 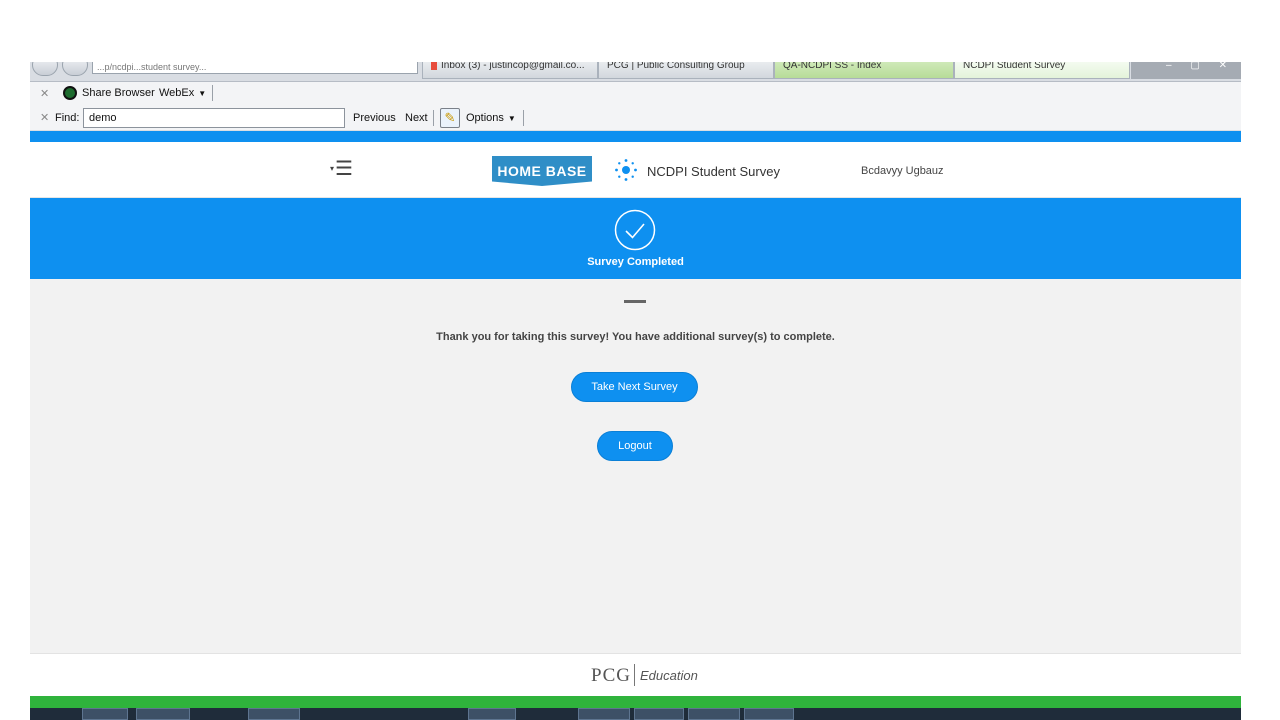 I want to click on tab-qa-index: QA-NCDPI SS - Index, so click(x=864, y=70).